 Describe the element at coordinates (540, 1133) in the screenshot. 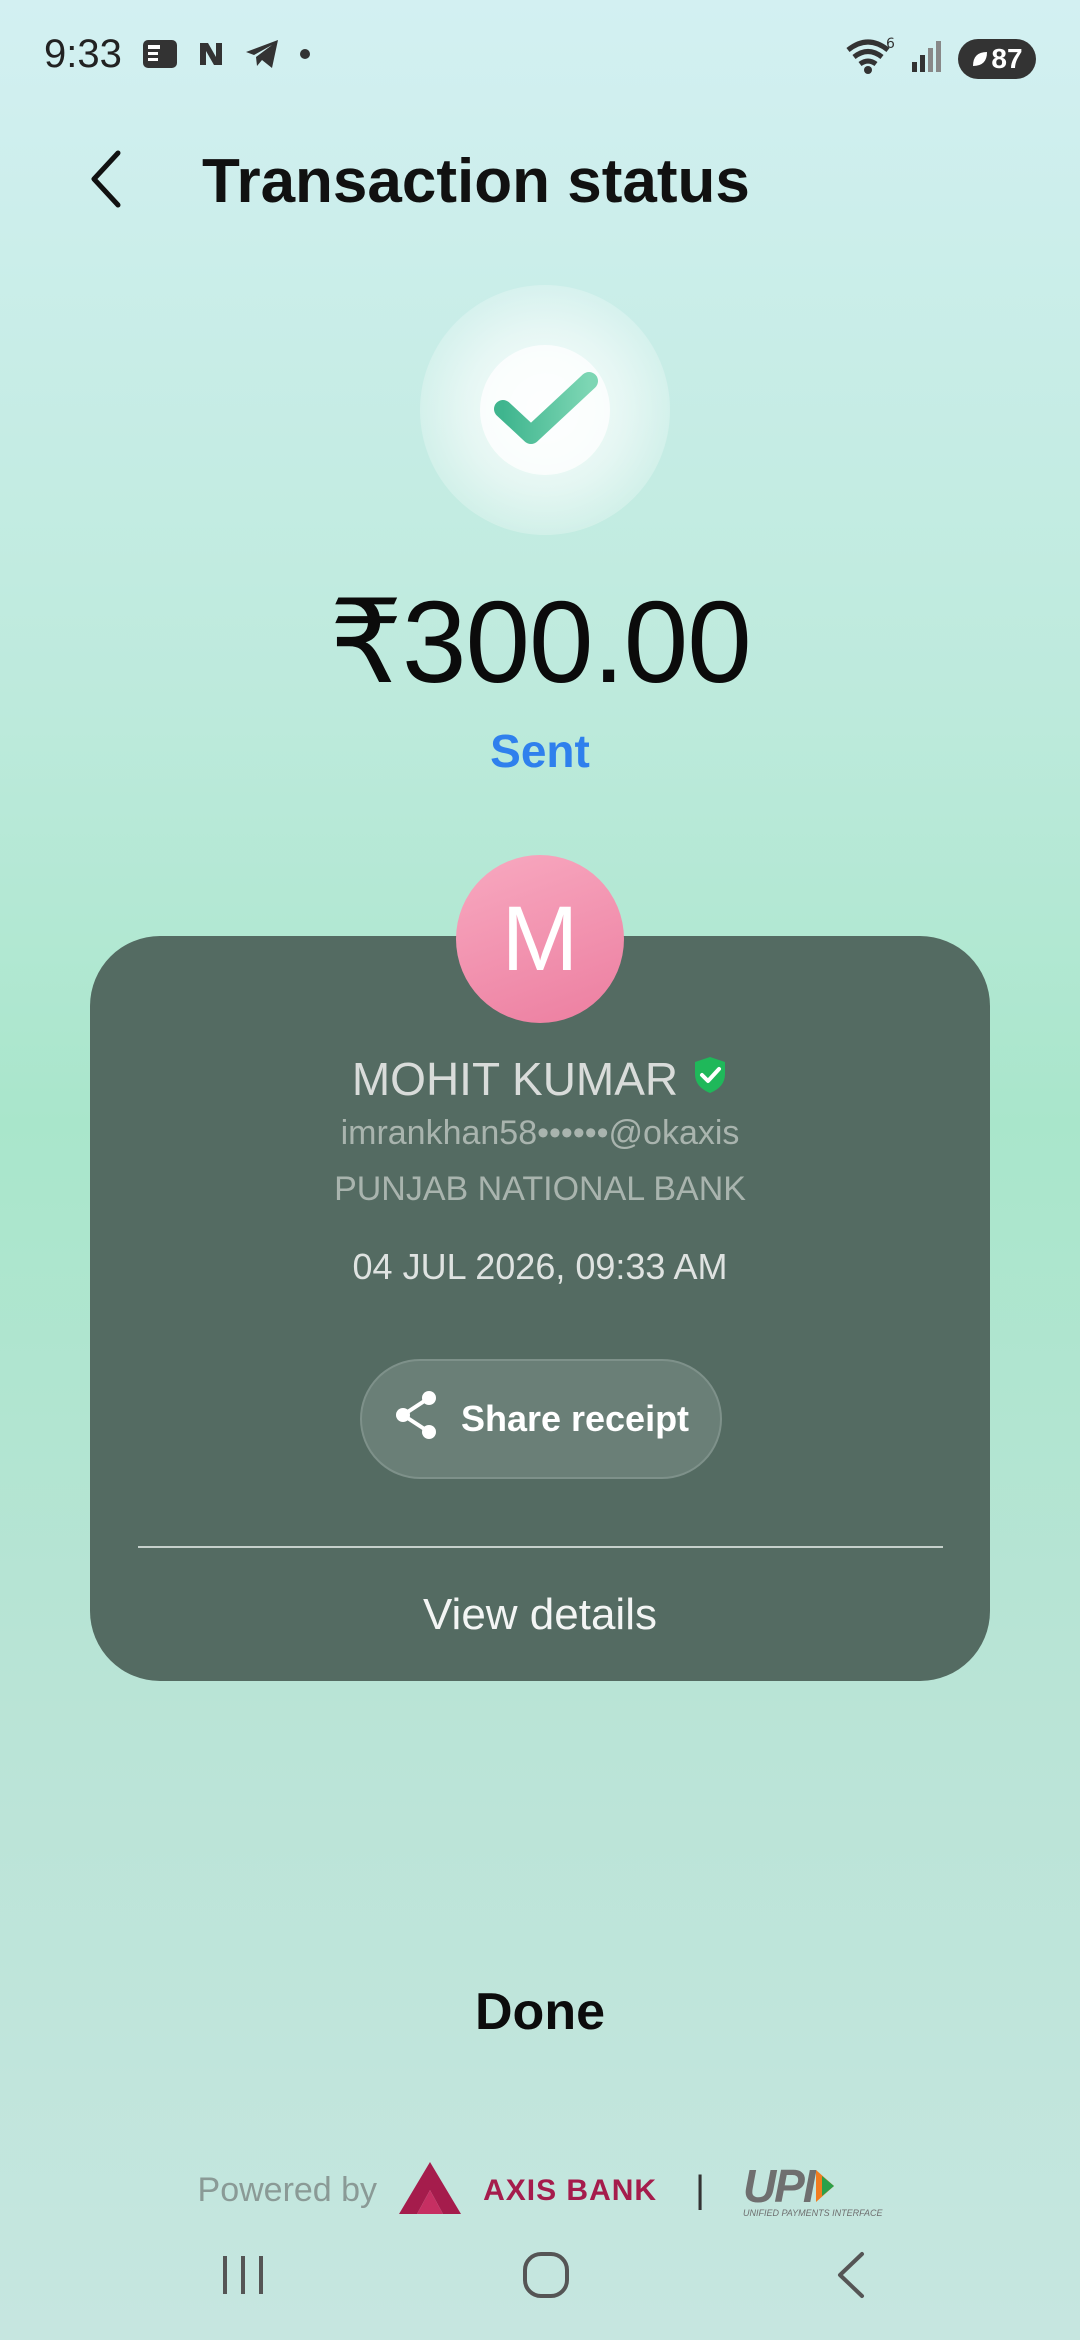

I see `recipient-upi-id: imrankhan58••••••@okaxis` at that location.